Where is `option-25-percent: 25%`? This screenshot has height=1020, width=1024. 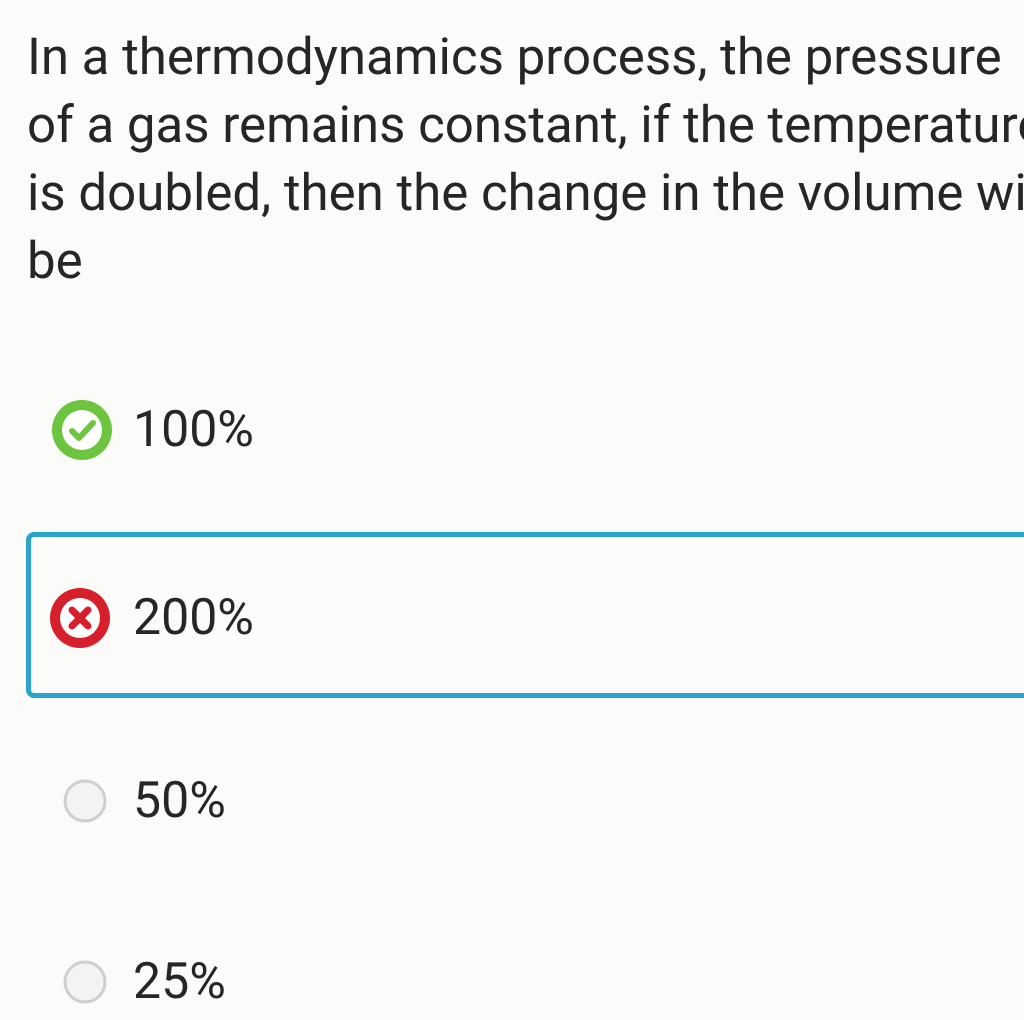
option-25-percent: 25% is located at coordinates (512, 982).